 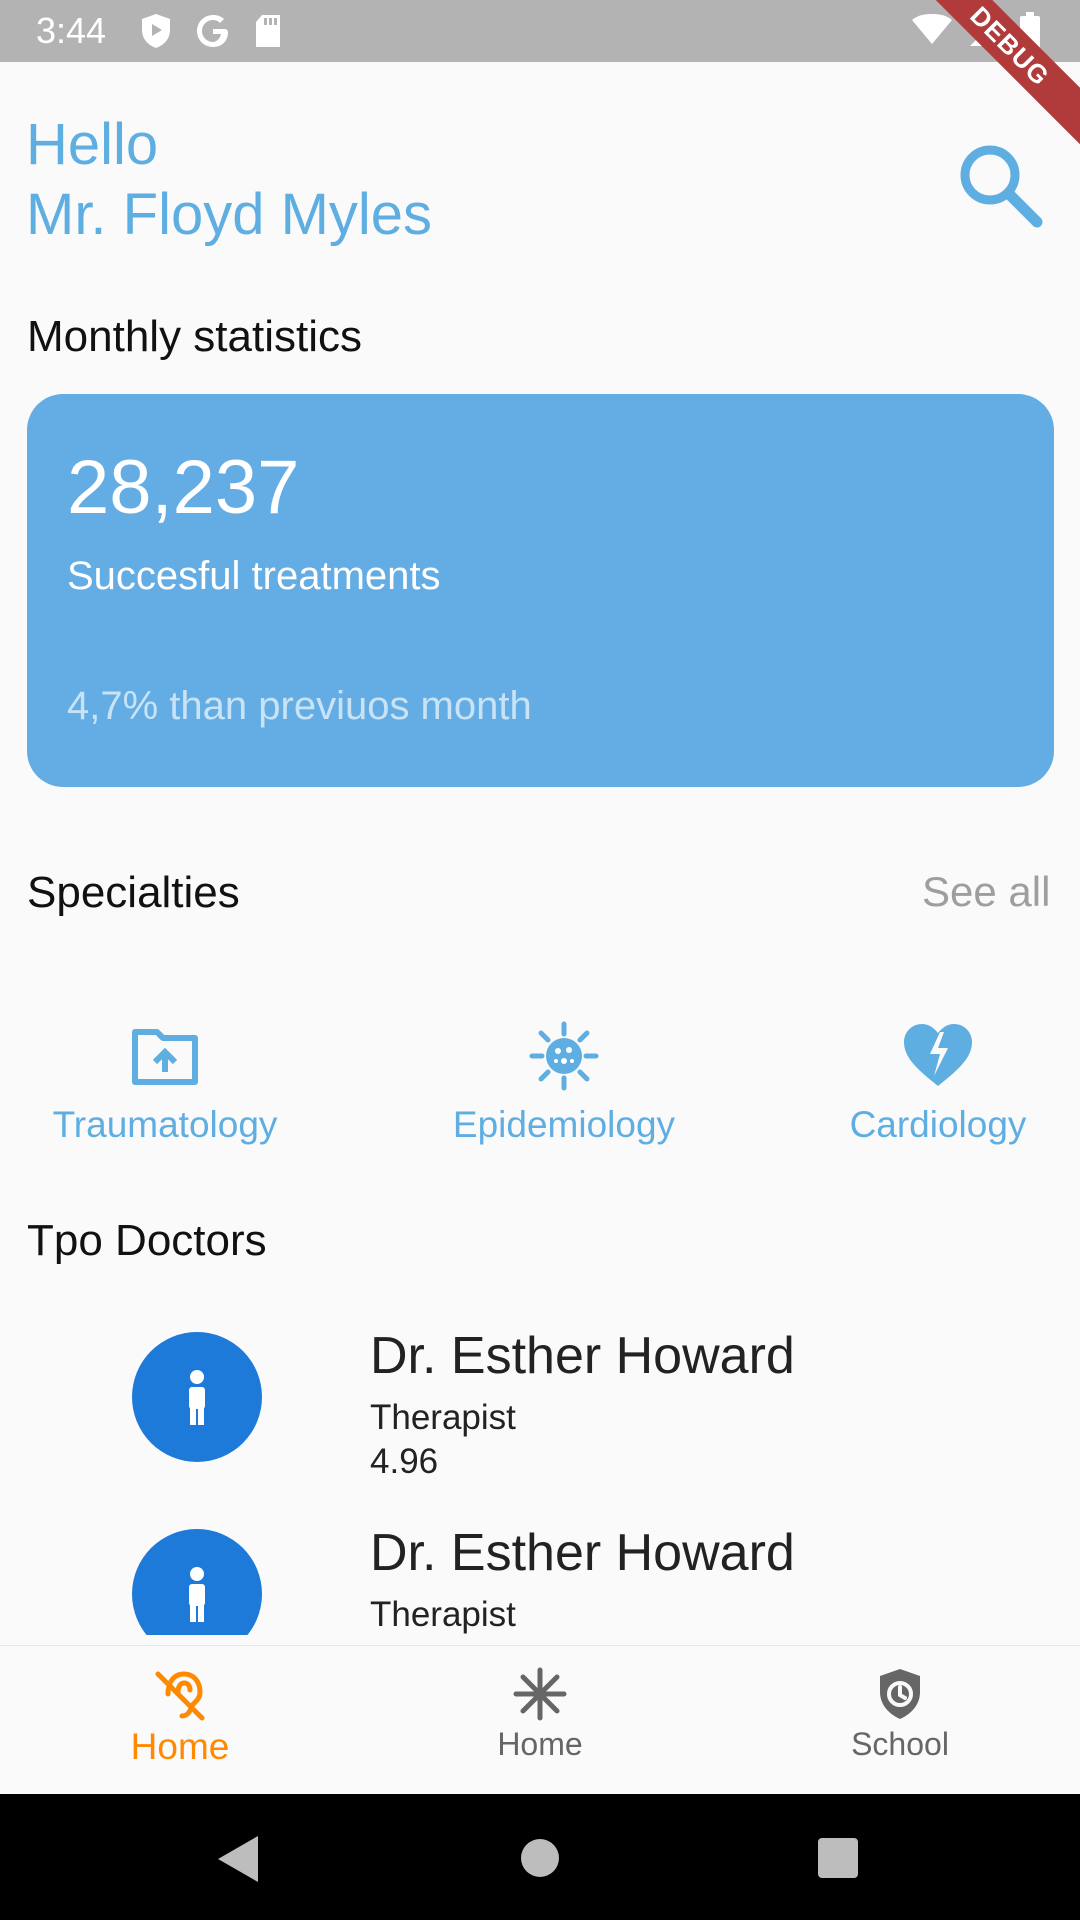 I want to click on nav-item-school: School, so click(x=900, y=1714).